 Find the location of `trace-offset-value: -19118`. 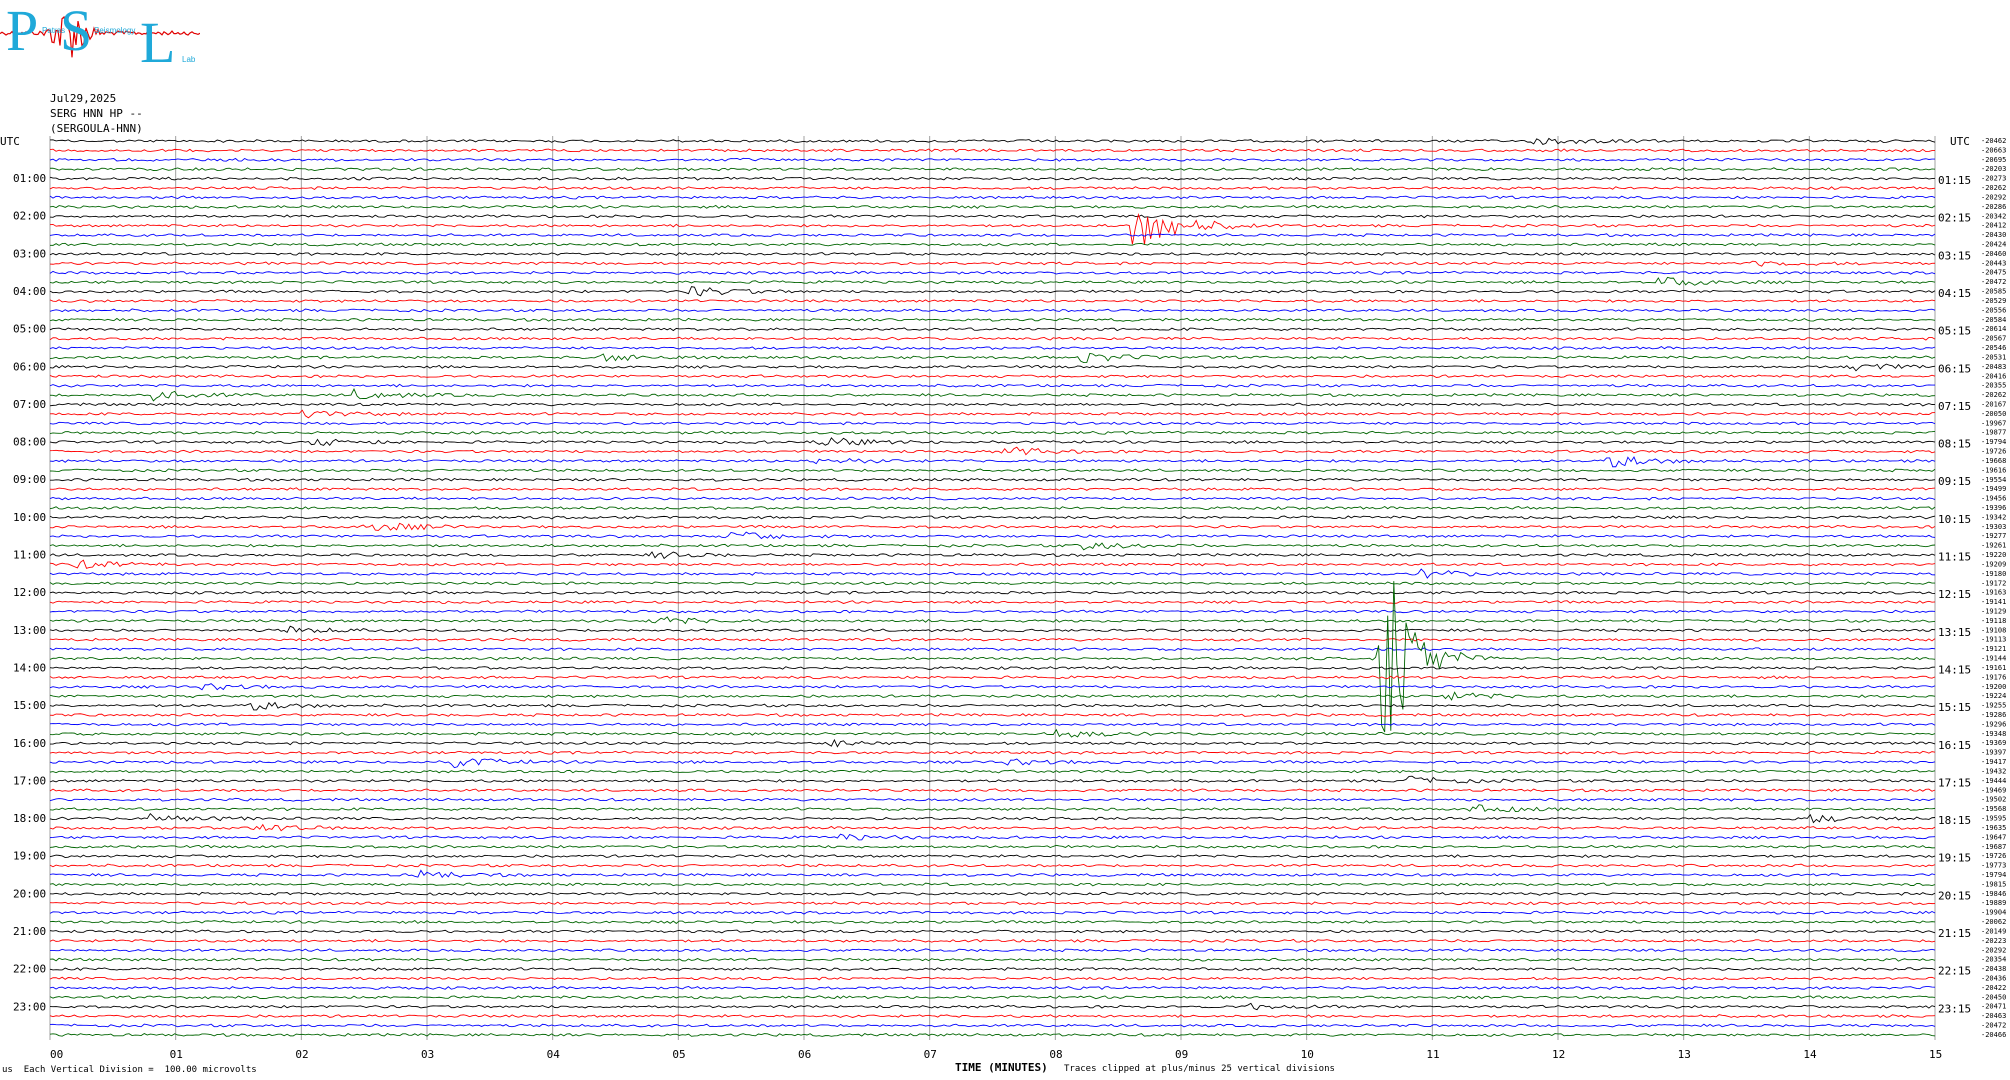

trace-offset-value: -19118 is located at coordinates (1993, 621).